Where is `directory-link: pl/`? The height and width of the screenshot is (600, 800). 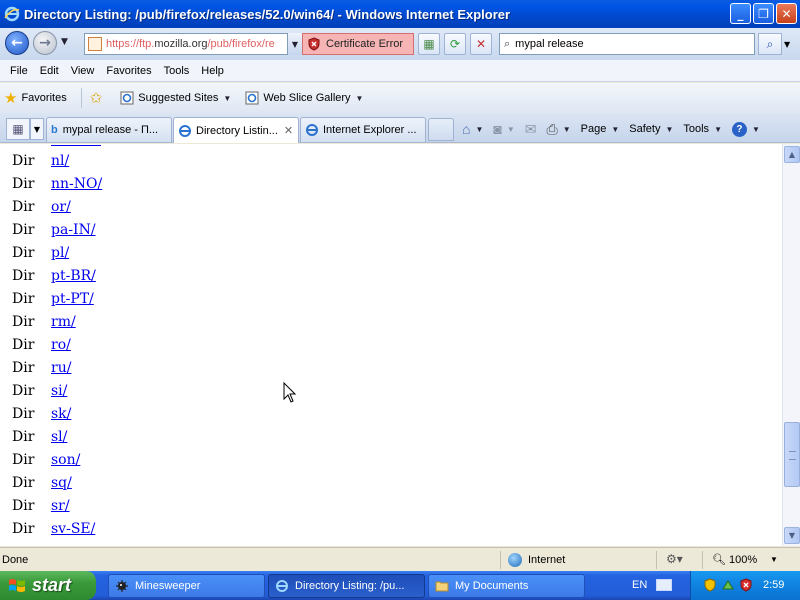
directory-link: pl/ is located at coordinates (60, 253).